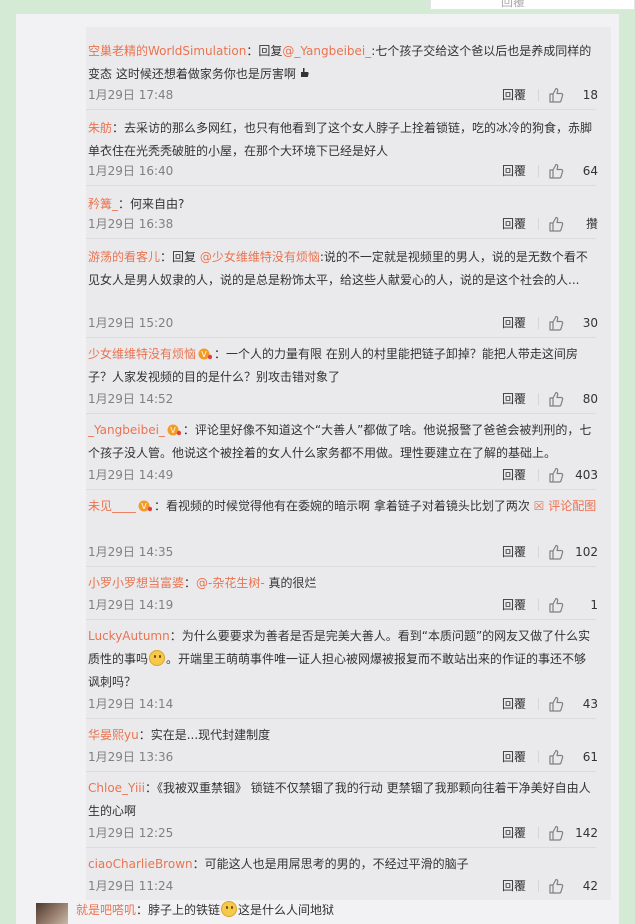 The image size is (635, 924). I want to click on mention-link: @-杂花生树-, so click(230, 583).